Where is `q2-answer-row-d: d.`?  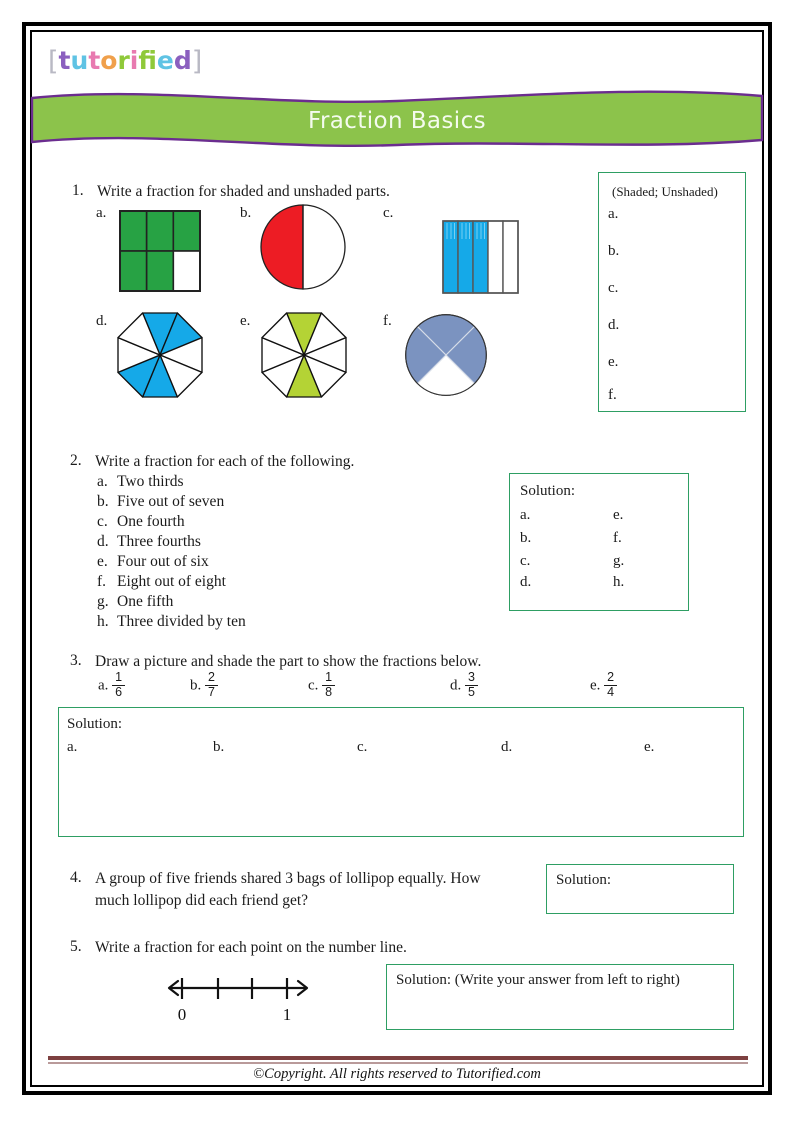
q2-answer-row-d: d. is located at coordinates (525, 582).